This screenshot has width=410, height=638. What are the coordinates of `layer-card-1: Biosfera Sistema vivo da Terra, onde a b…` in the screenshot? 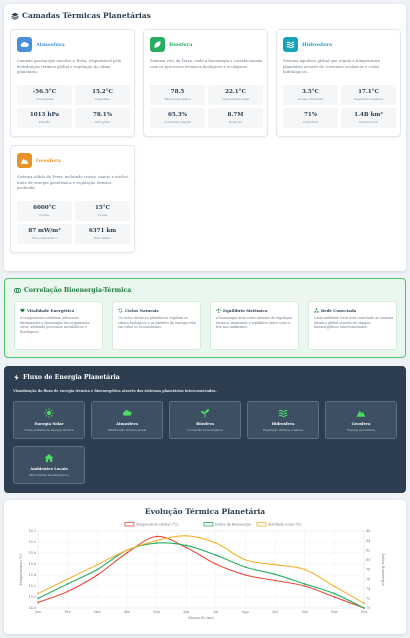 It's located at (205, 83).